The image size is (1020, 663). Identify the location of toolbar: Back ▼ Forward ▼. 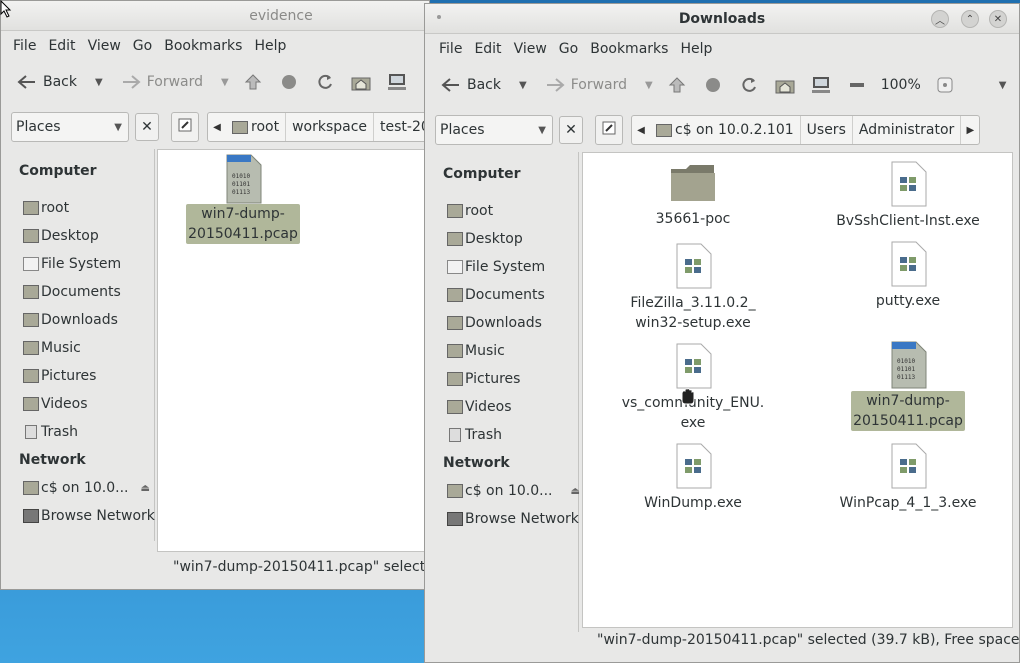
(212, 82).